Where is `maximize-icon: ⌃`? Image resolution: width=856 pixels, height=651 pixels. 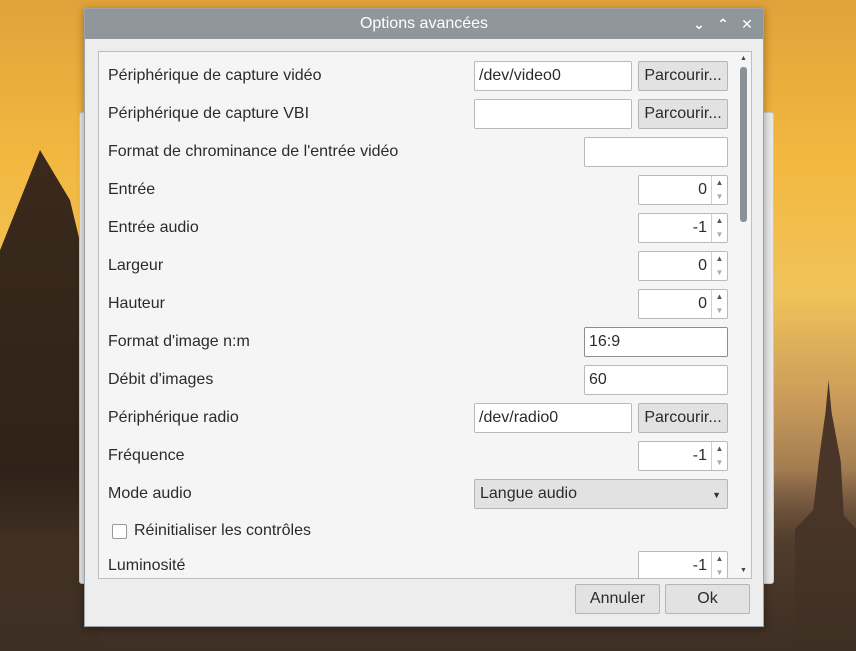 maximize-icon: ⌃ is located at coordinates (723, 24).